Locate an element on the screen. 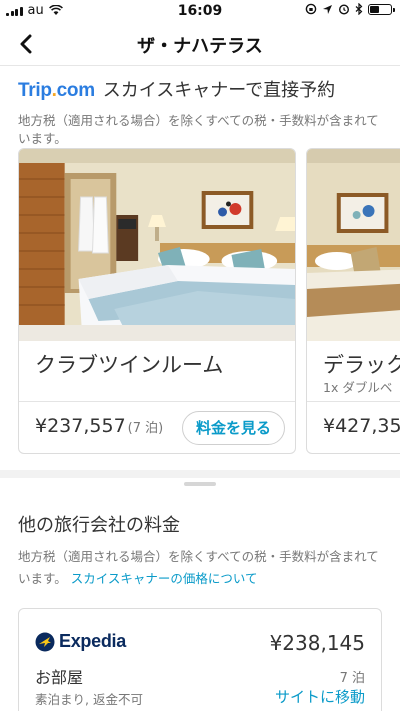  status-right is located at coordinates (350, 9).